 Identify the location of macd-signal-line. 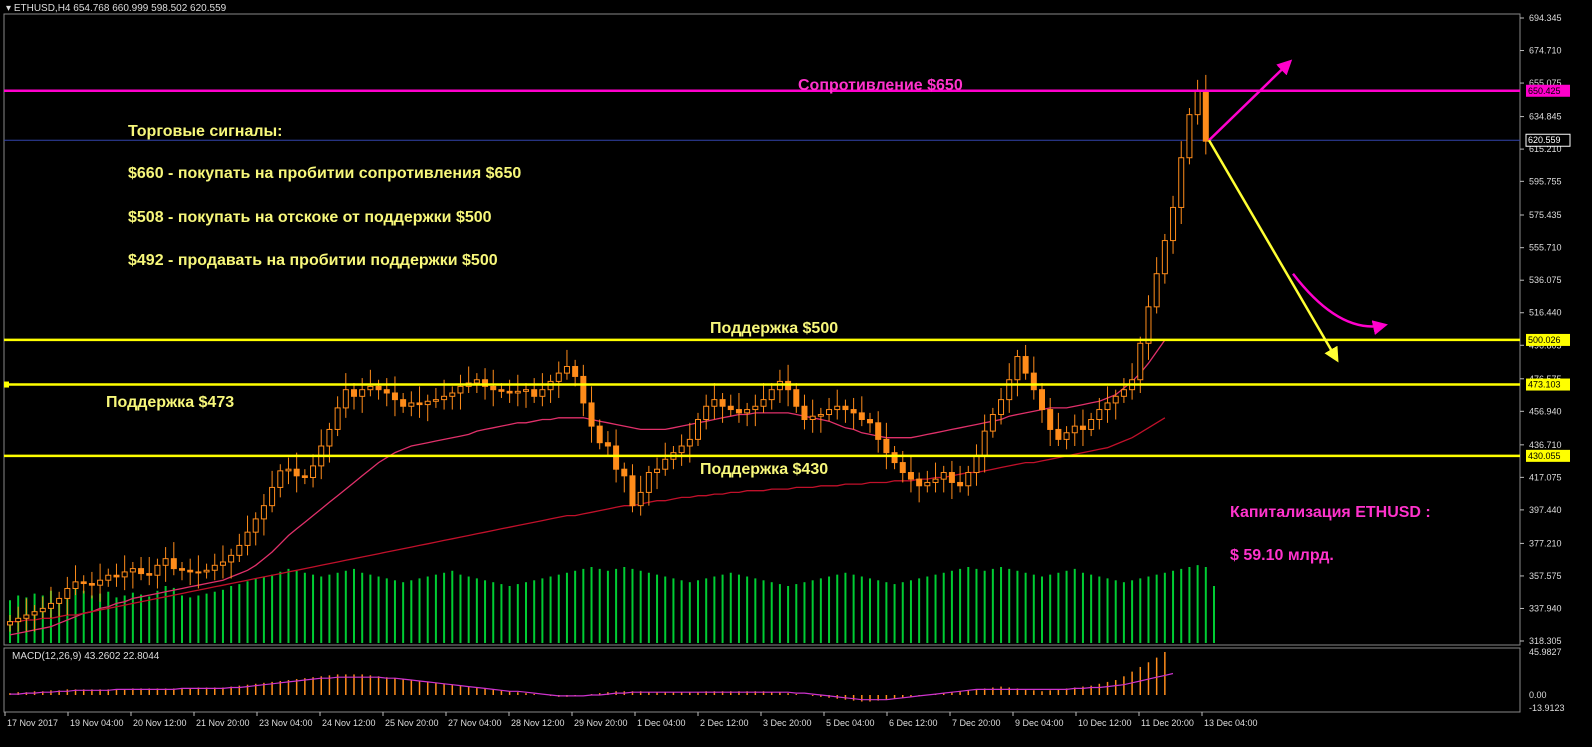
(592, 686).